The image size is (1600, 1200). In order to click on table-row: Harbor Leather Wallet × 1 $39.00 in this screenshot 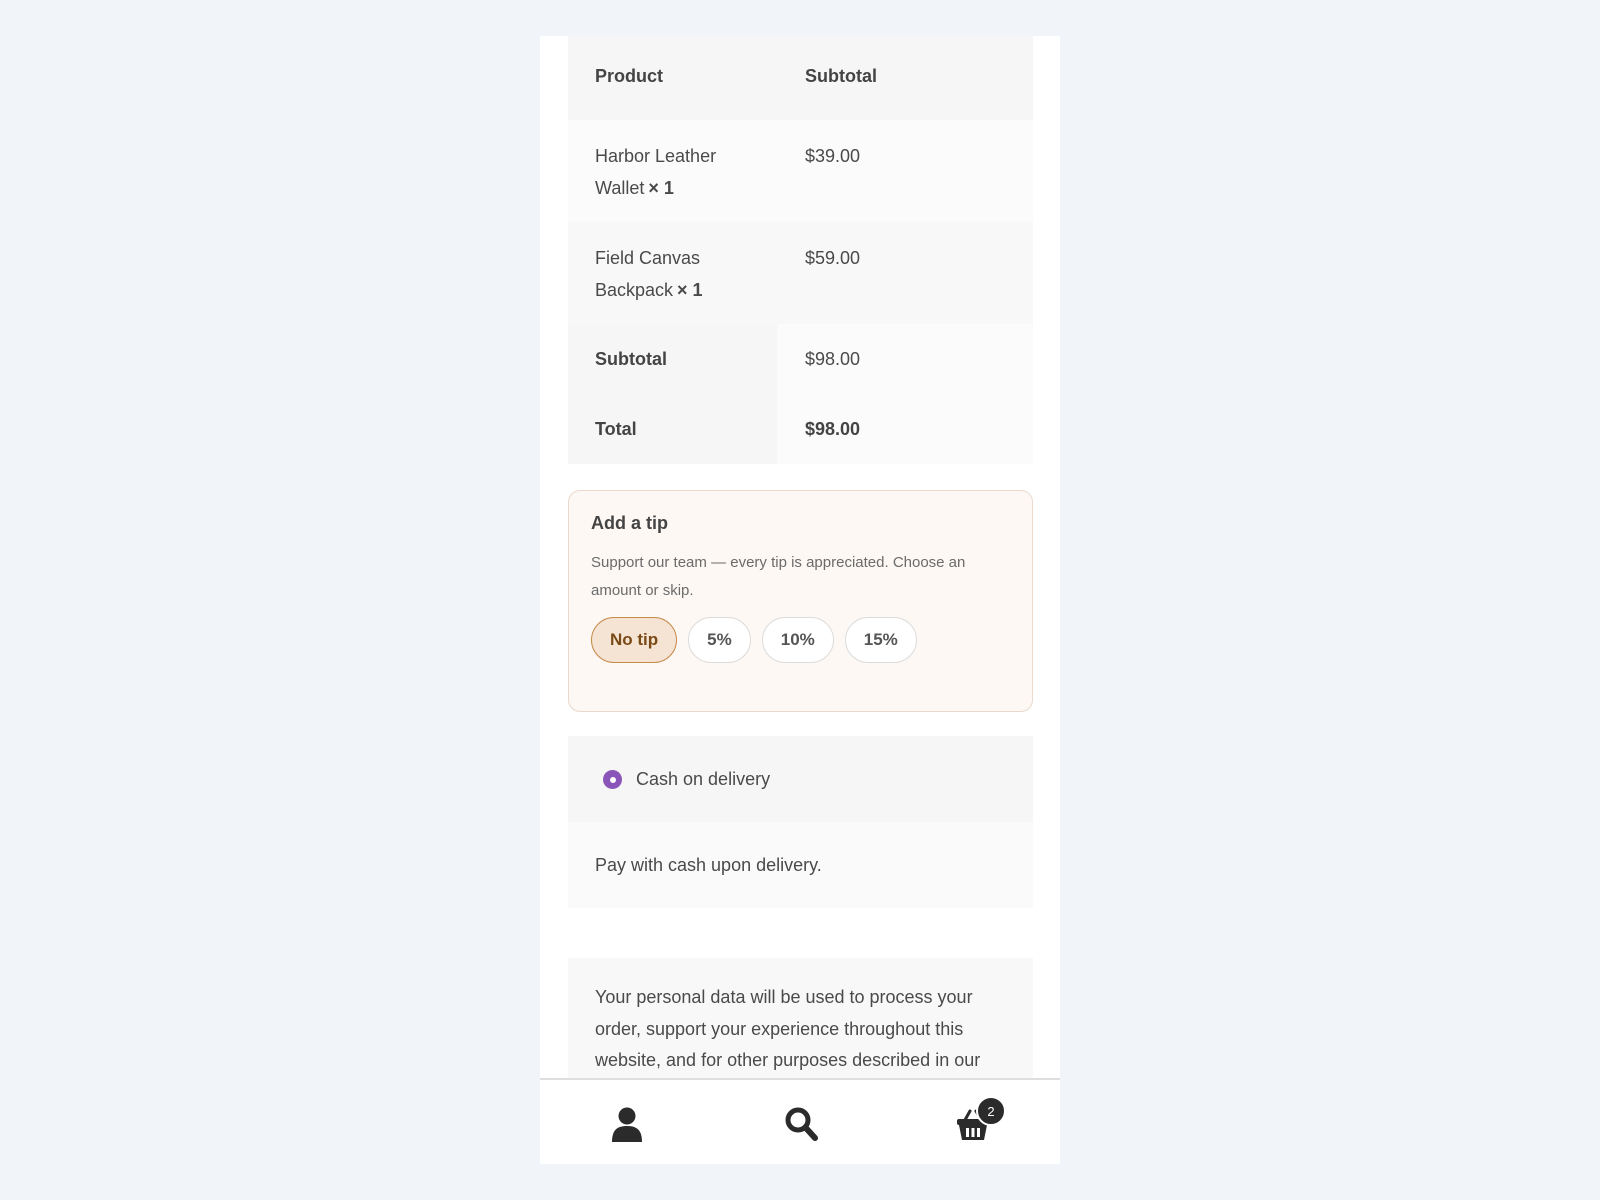, I will do `click(800, 171)`.